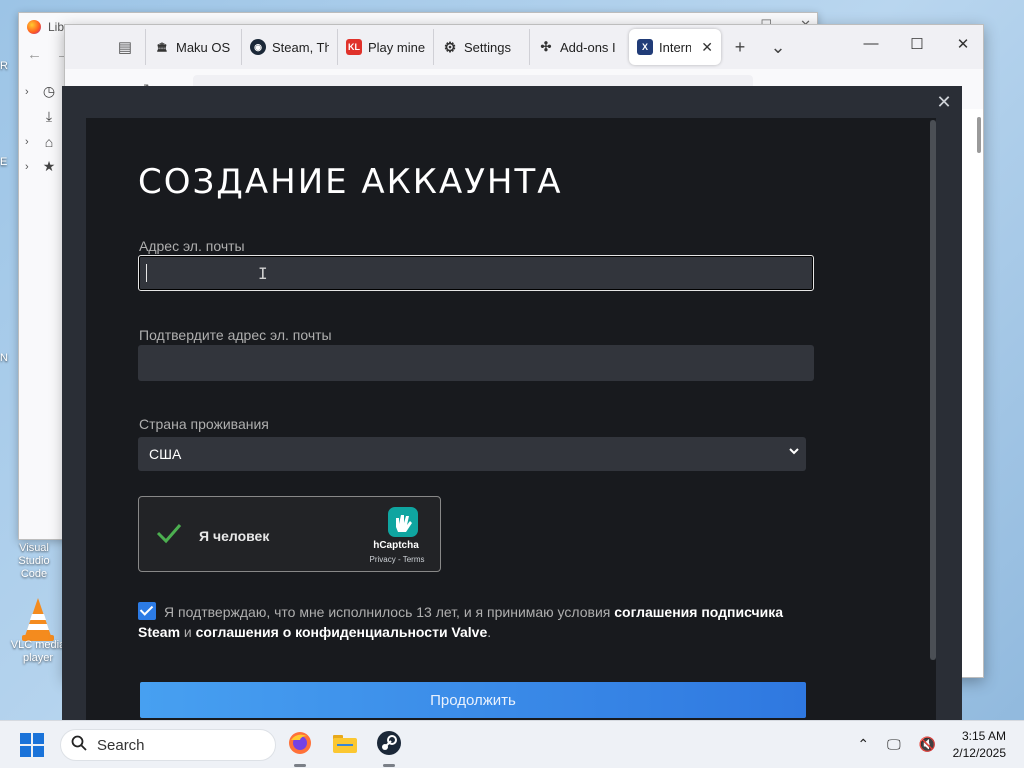 The height and width of the screenshot is (768, 1024). I want to click on chevron-up-icon: ⌃, so click(863, 744).